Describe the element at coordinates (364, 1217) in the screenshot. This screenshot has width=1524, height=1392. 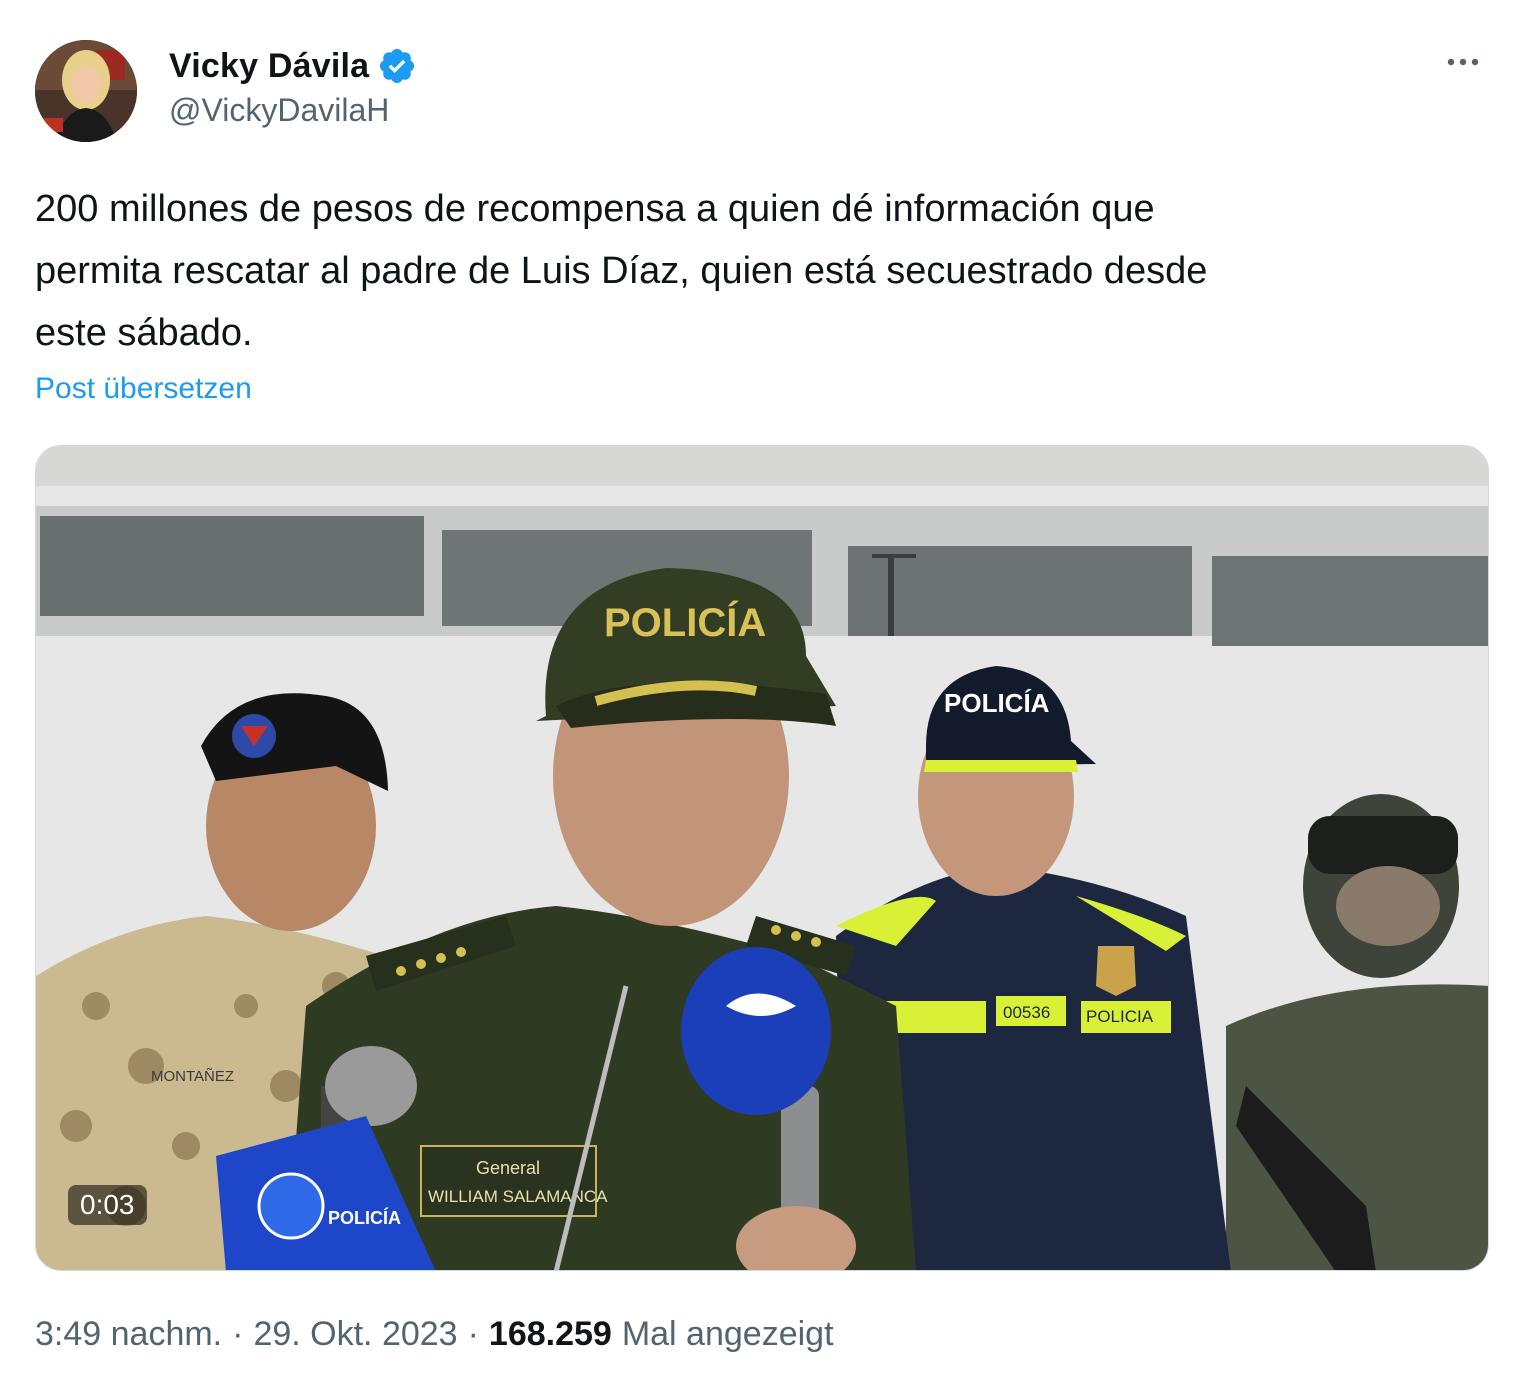
I see `mic-flag-text: POLICÍA` at that location.